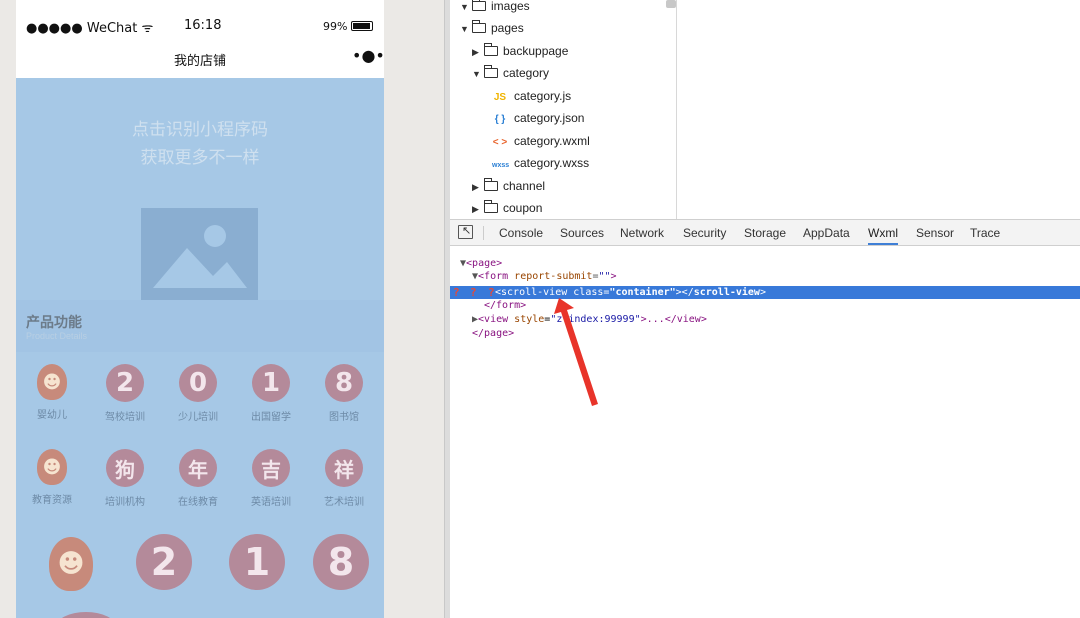 The height and width of the screenshot is (618, 1080). I want to click on category-label: 出国留学, so click(271, 417).